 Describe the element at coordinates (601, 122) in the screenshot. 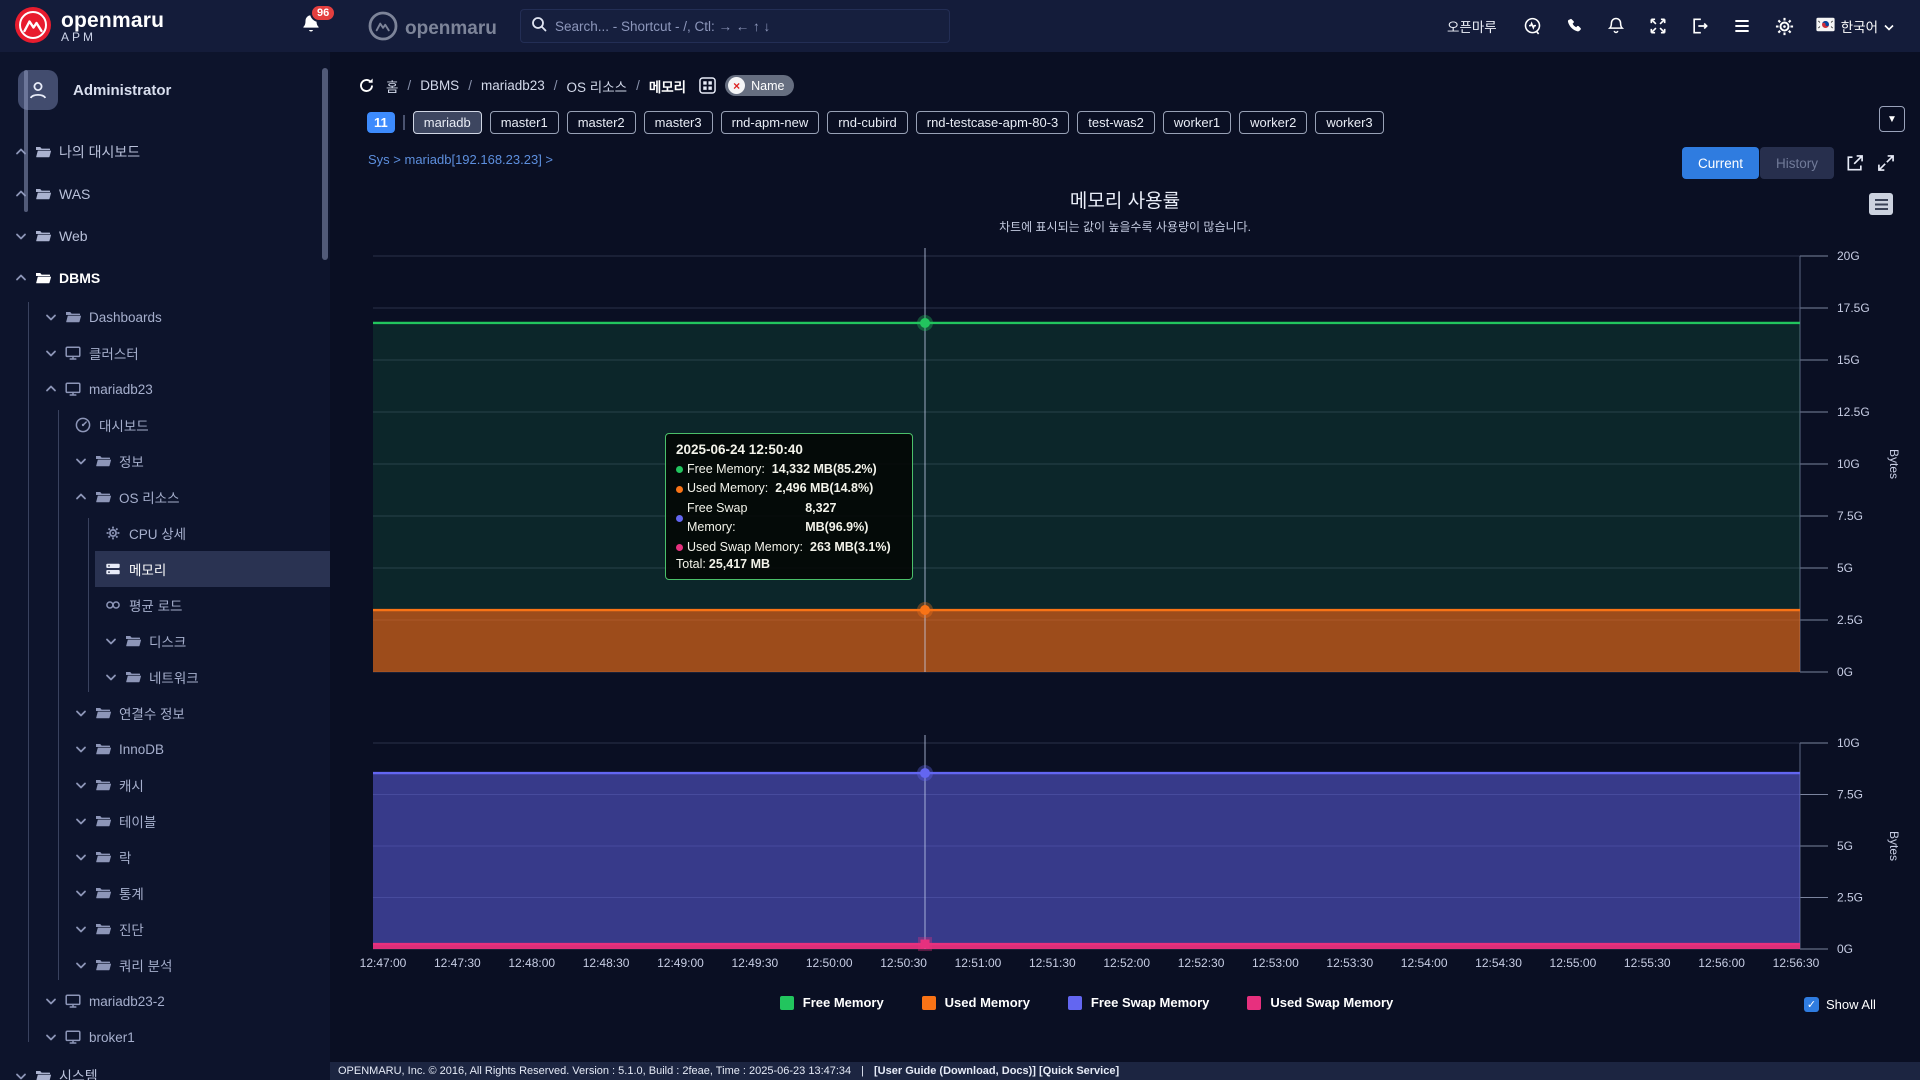

I see `server-tag-master2: master2` at that location.